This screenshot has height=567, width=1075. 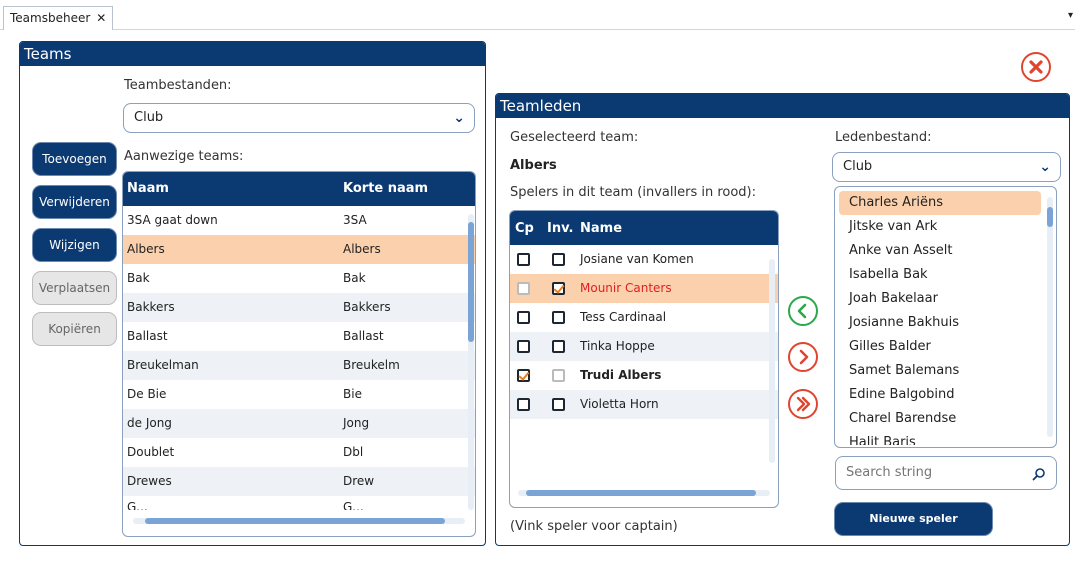 I want to click on team-short-name: Bak, so click(x=354, y=278).